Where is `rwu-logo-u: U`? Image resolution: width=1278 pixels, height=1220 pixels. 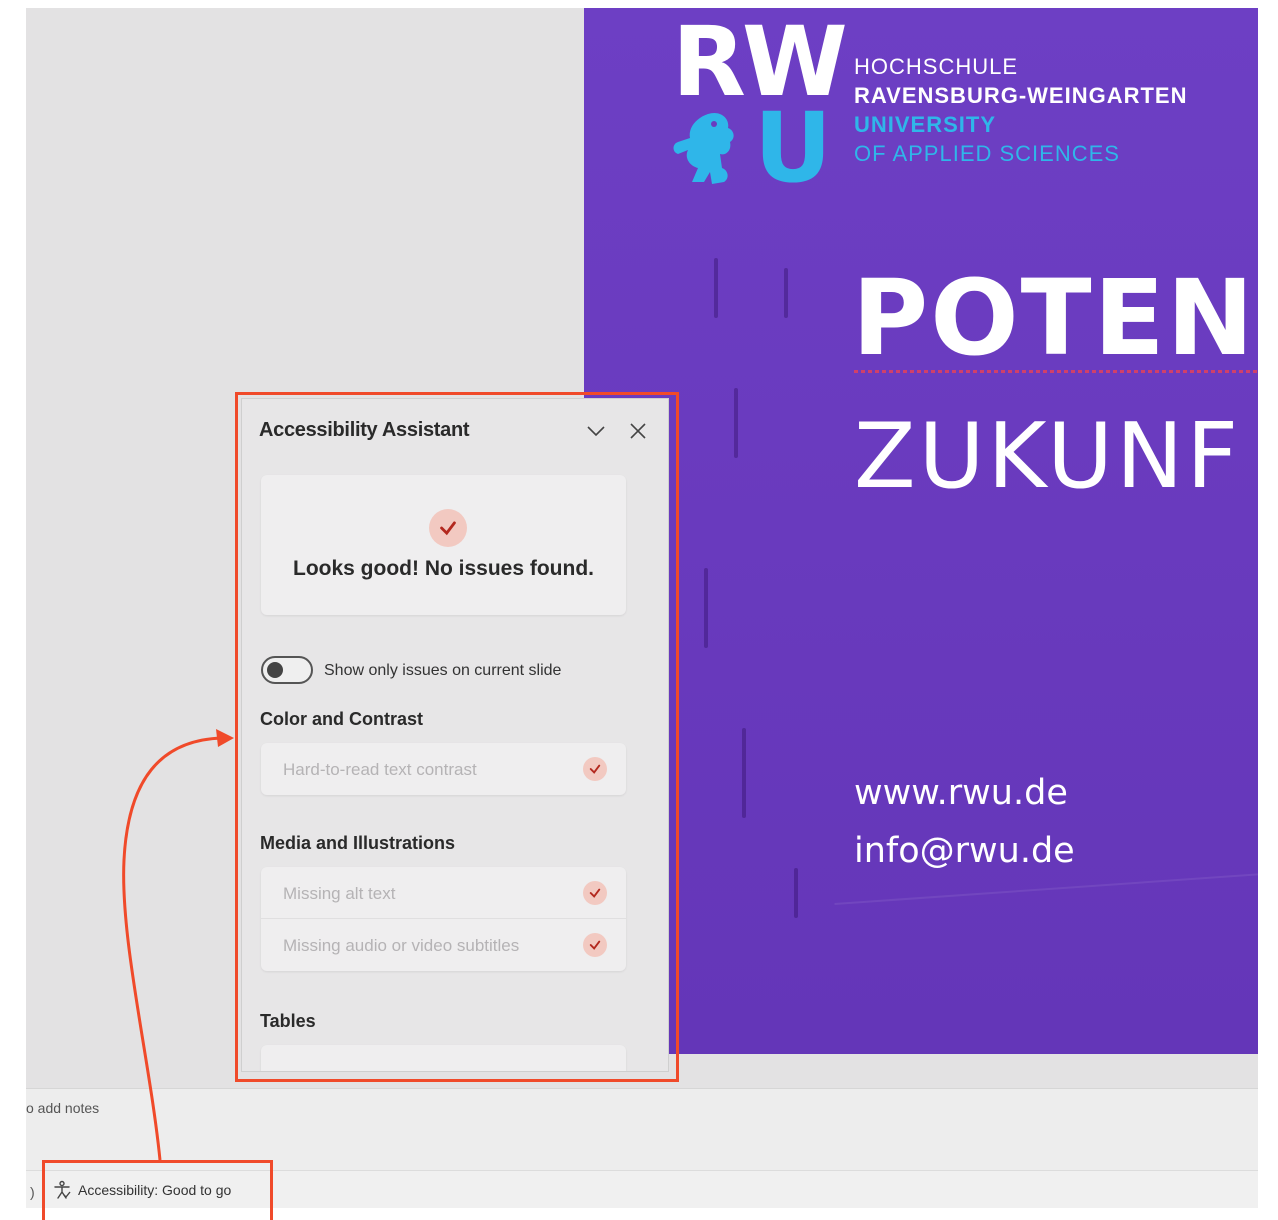 rwu-logo-u: U is located at coordinates (793, 148).